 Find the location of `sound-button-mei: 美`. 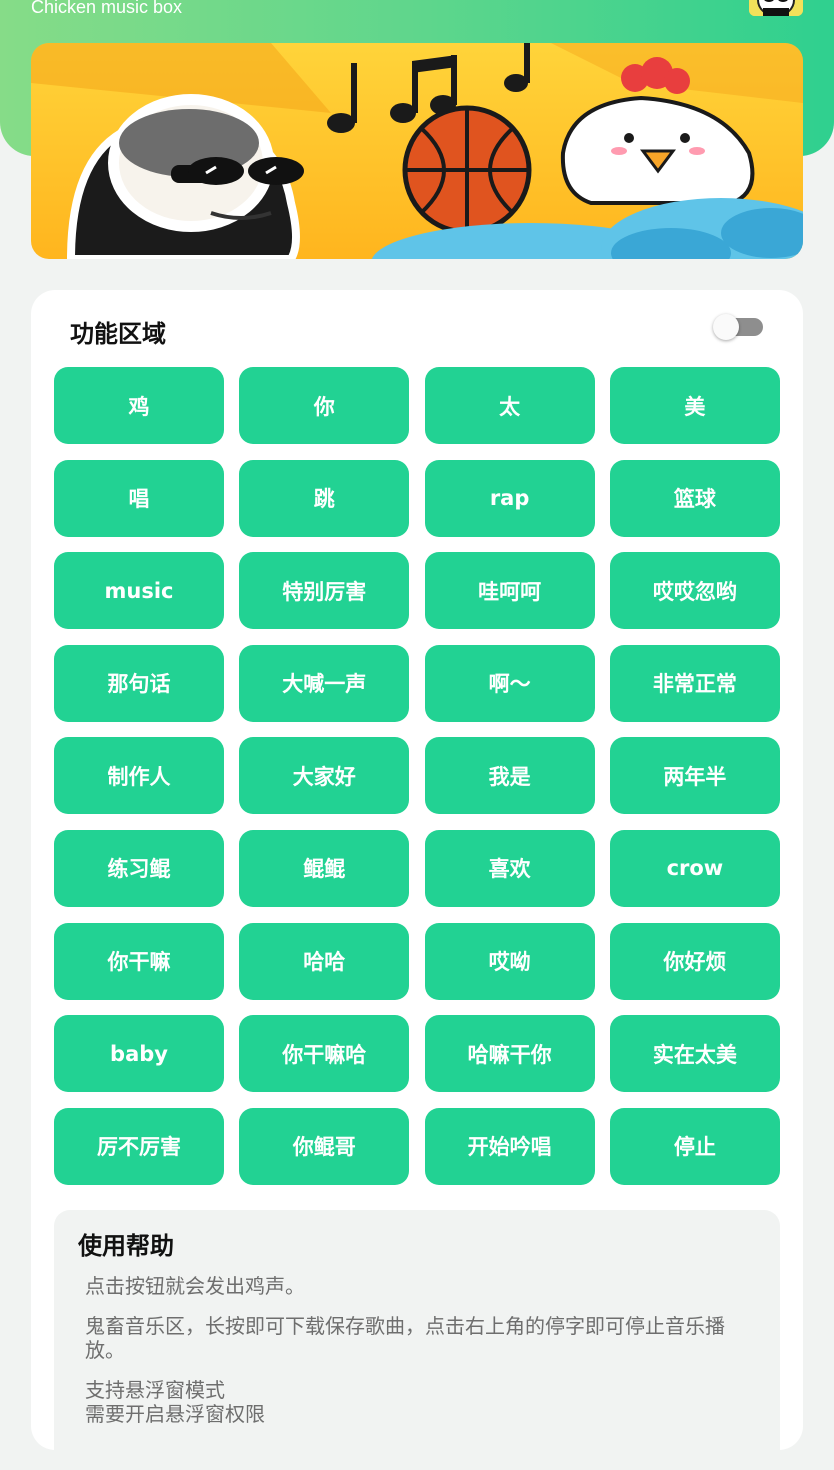

sound-button-mei: 美 is located at coordinates (694, 405).